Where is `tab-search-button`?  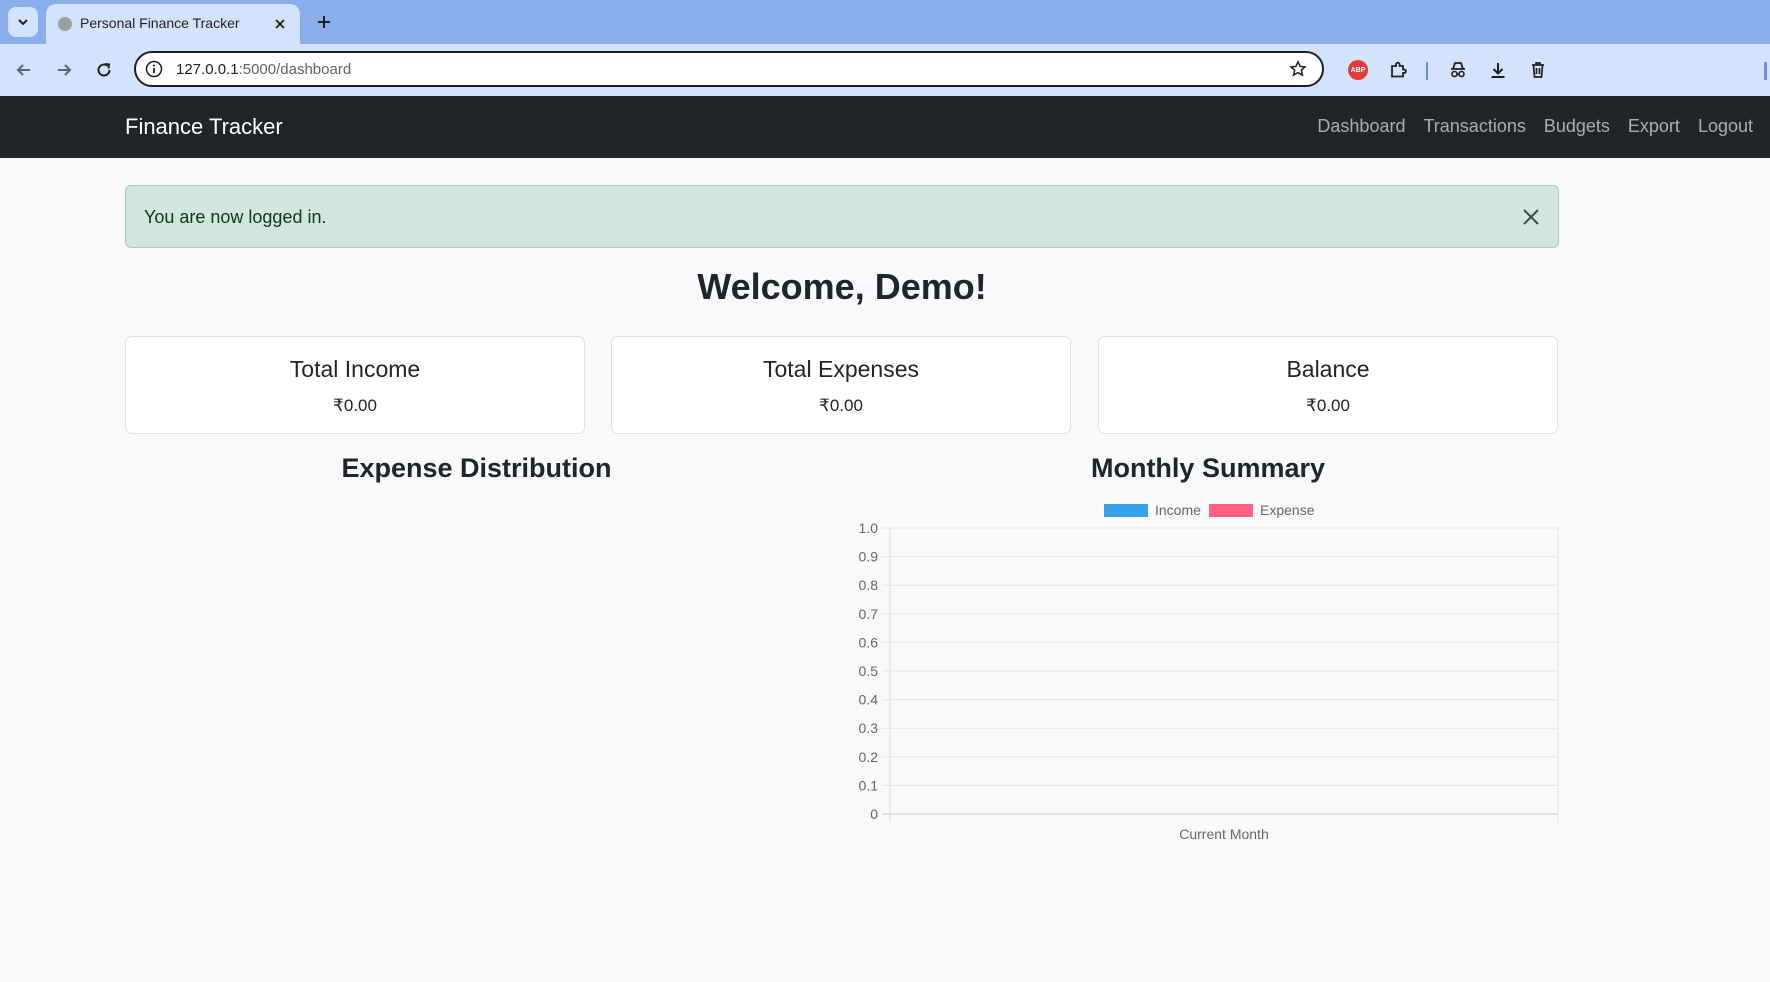 tab-search-button is located at coordinates (23, 22).